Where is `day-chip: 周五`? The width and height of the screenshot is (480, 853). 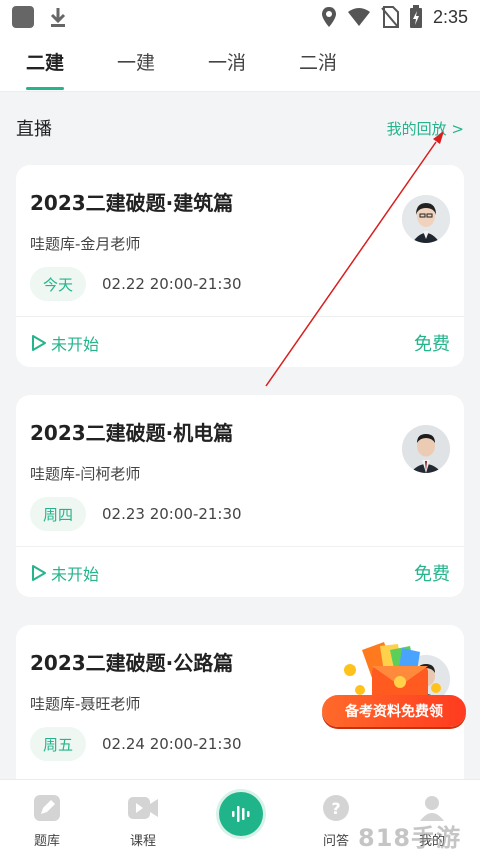 day-chip: 周五 is located at coordinates (58, 744).